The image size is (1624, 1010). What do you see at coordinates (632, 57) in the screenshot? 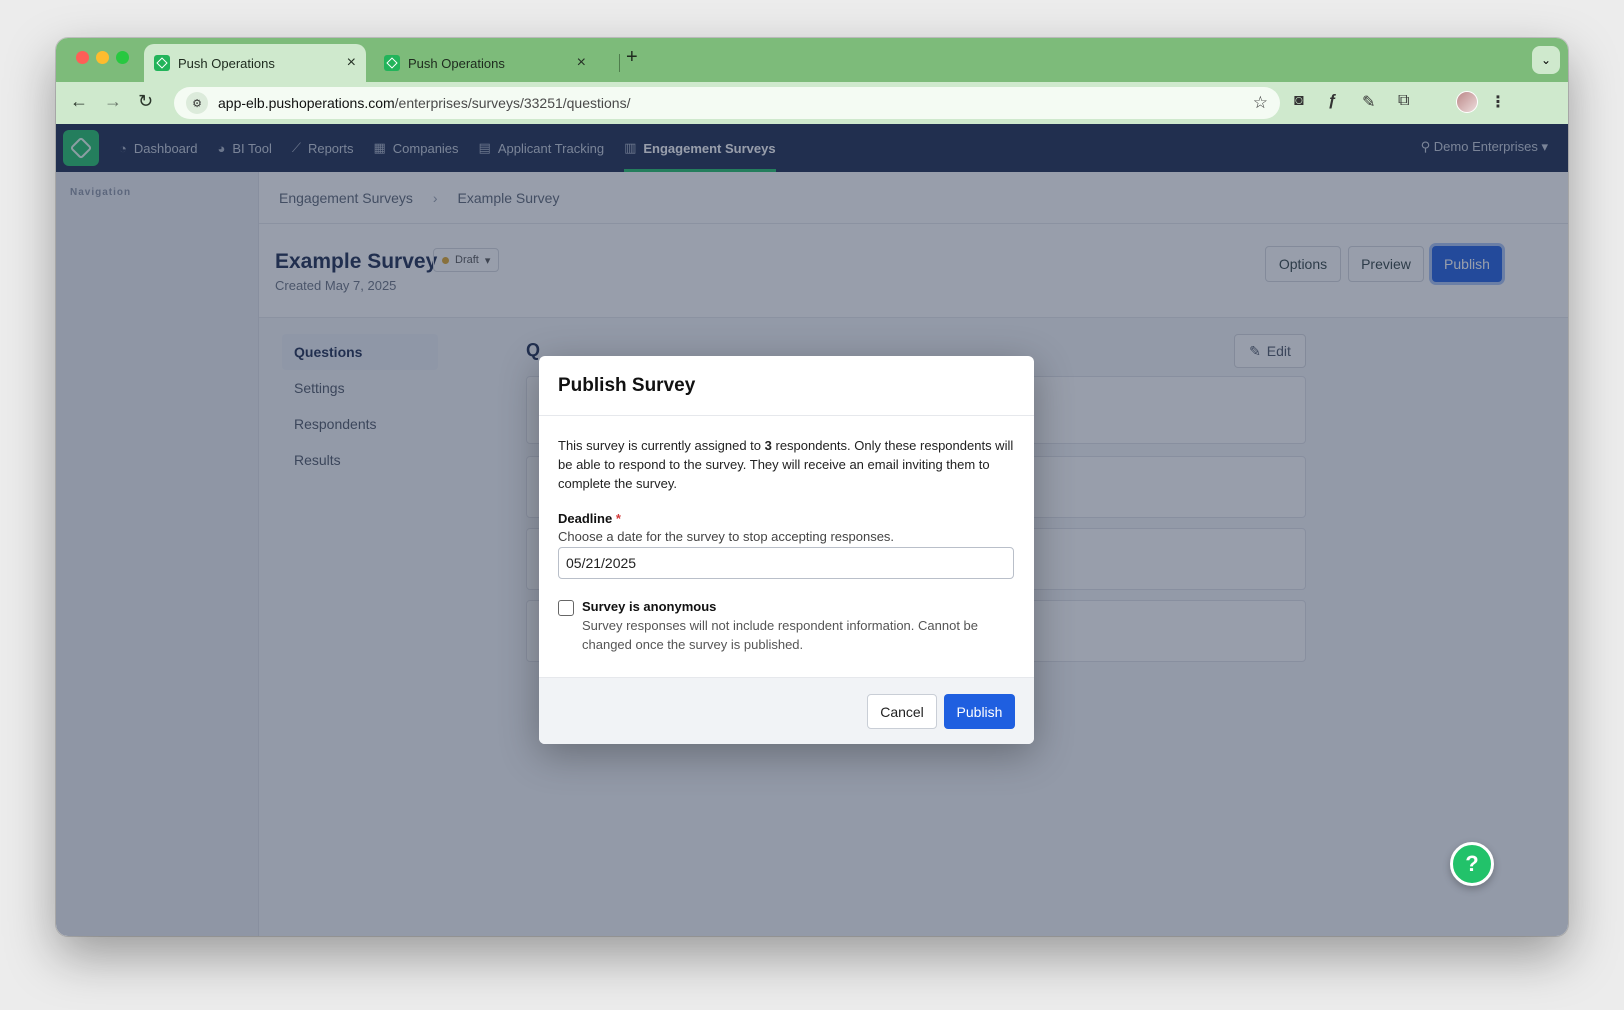
I see `new-tab-button: +` at bounding box center [632, 57].